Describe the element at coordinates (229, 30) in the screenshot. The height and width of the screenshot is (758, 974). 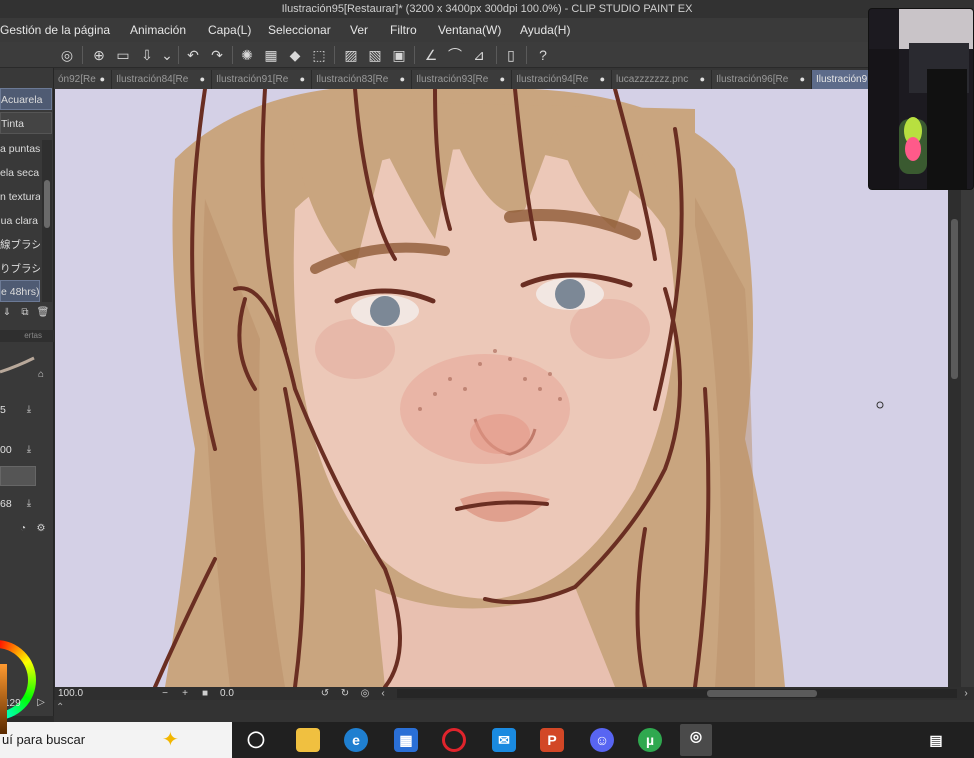
I see `menu-layer: Capa(L)` at that location.